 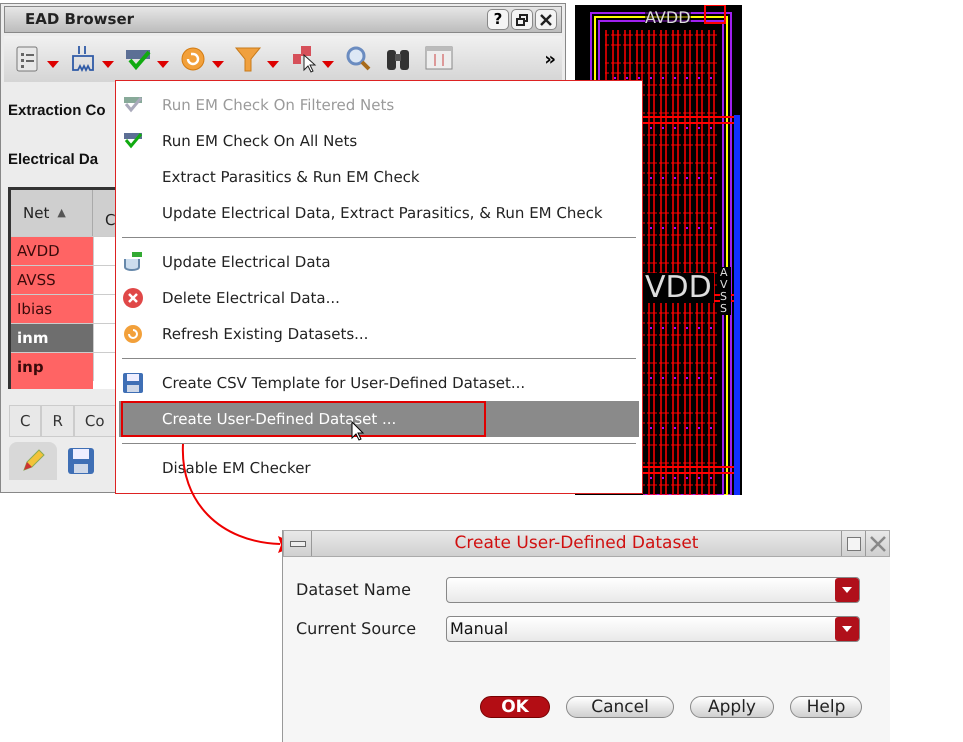 I want to click on menu-item: Update Electrical Data, so click(x=379, y=262).